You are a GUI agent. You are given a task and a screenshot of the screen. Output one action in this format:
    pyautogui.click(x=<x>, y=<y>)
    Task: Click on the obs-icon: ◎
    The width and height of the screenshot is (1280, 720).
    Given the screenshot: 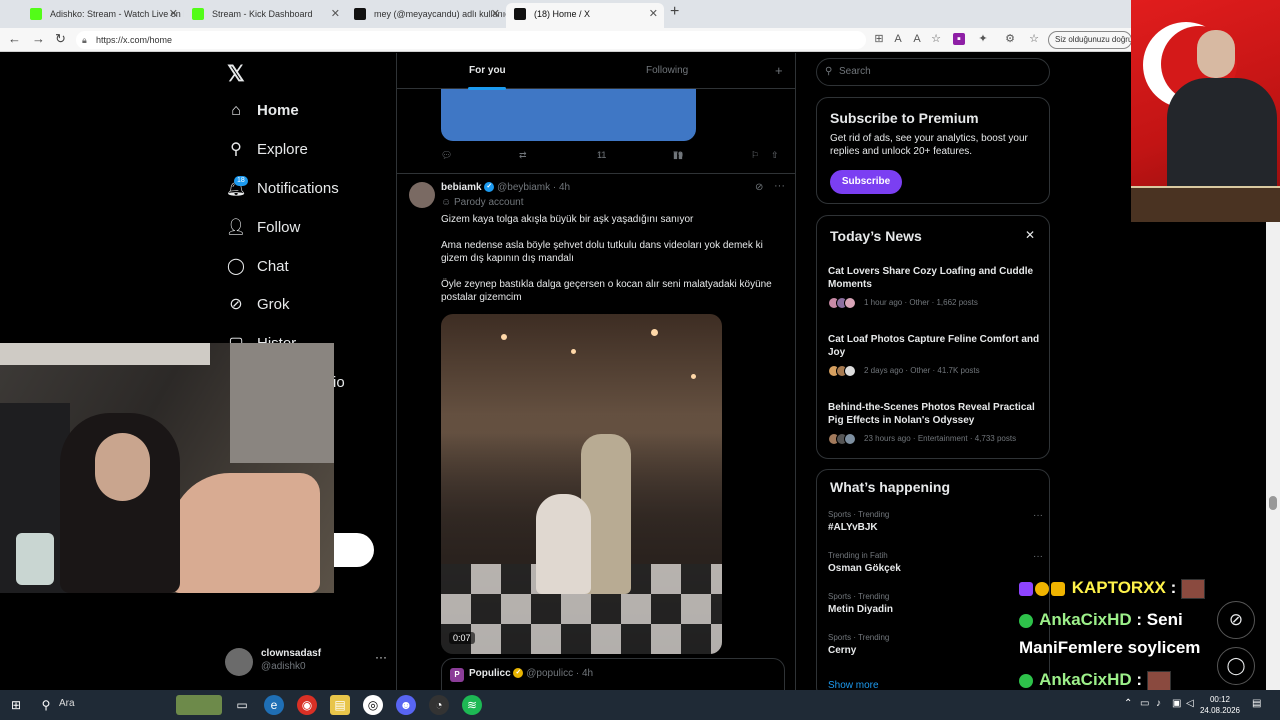 What is the action you would take?
    pyautogui.click(x=373, y=705)
    